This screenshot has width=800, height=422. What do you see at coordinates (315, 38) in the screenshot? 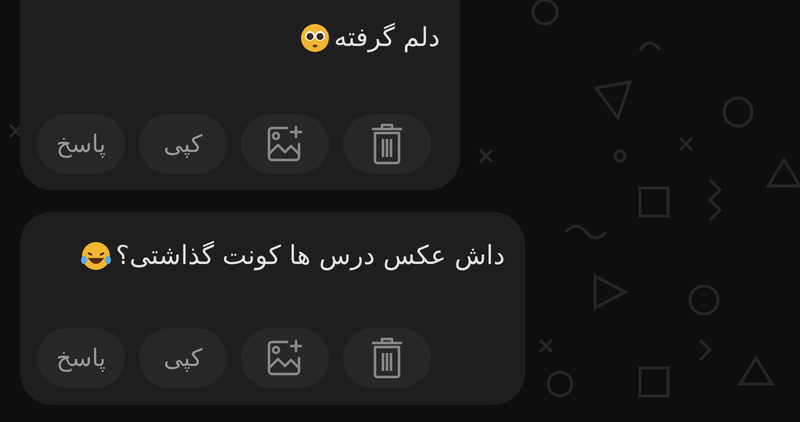
I see `pleading-face-icon` at bounding box center [315, 38].